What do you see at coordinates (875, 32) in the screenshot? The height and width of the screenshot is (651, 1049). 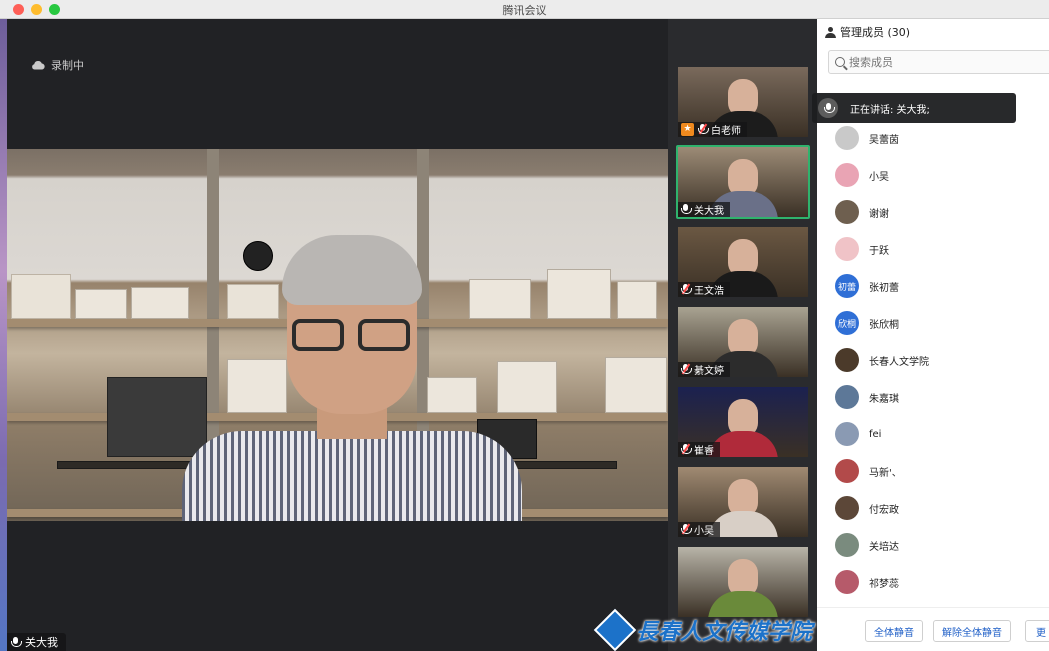 I see `panel-title: 管理成员 (30)` at bounding box center [875, 32].